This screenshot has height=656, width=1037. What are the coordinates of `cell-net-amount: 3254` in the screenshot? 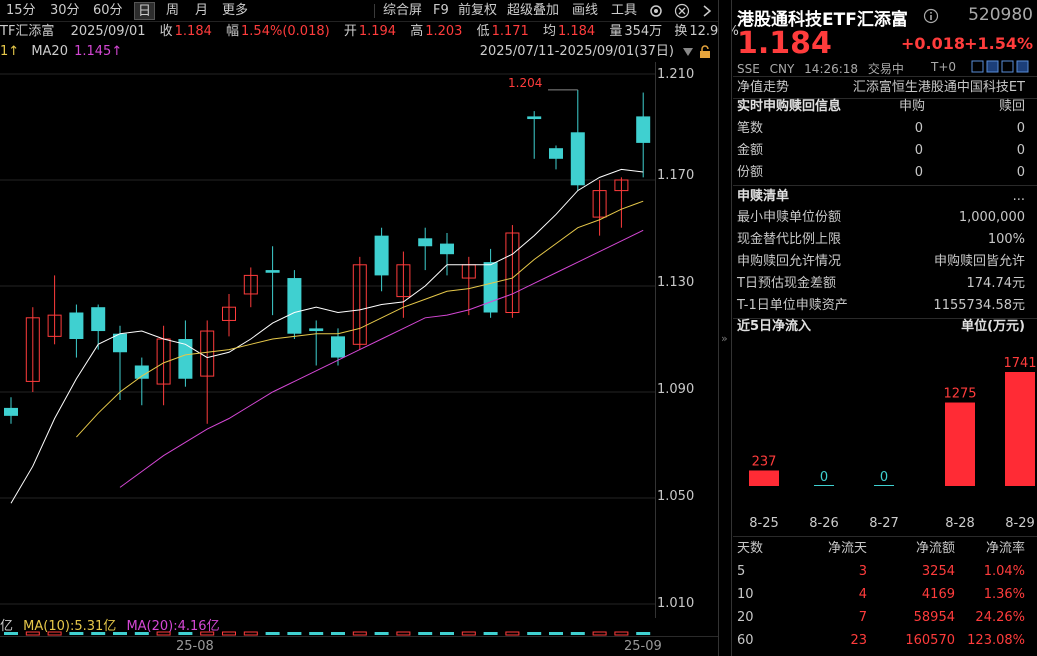 It's located at (938, 571).